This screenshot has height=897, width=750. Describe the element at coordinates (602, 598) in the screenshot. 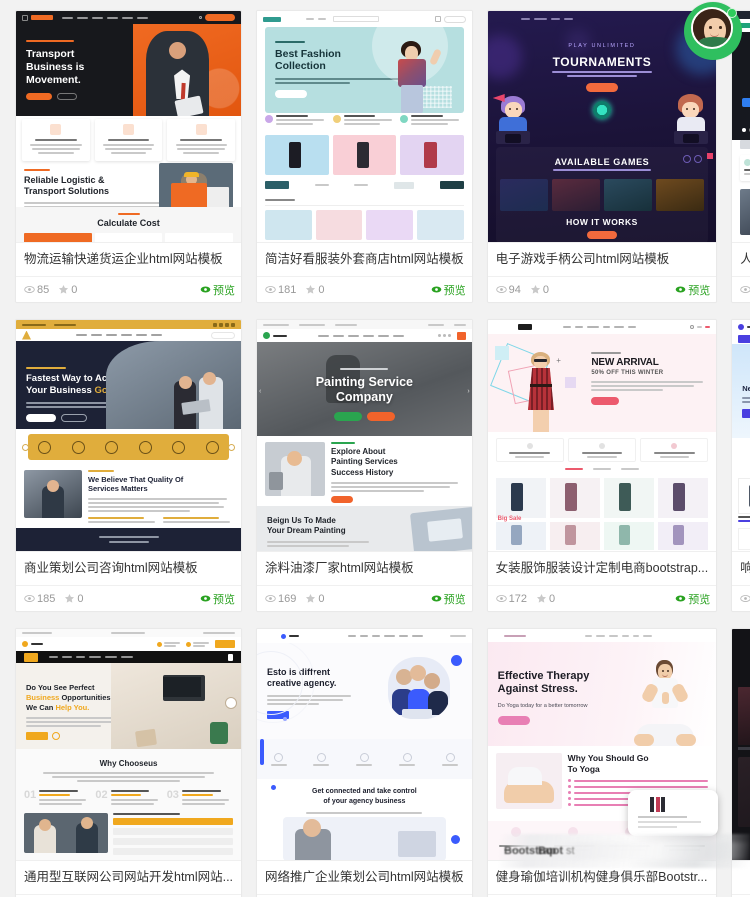

I see `template-meta: 172 0 预览` at that location.